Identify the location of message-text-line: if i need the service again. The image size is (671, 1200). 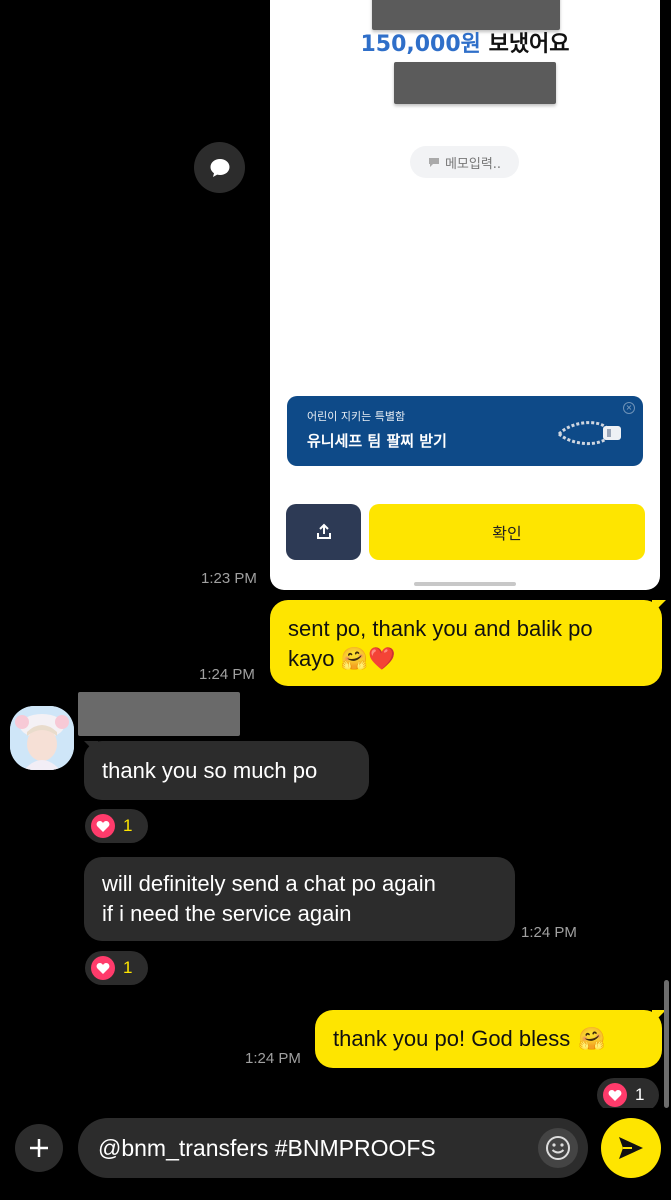
(227, 913).